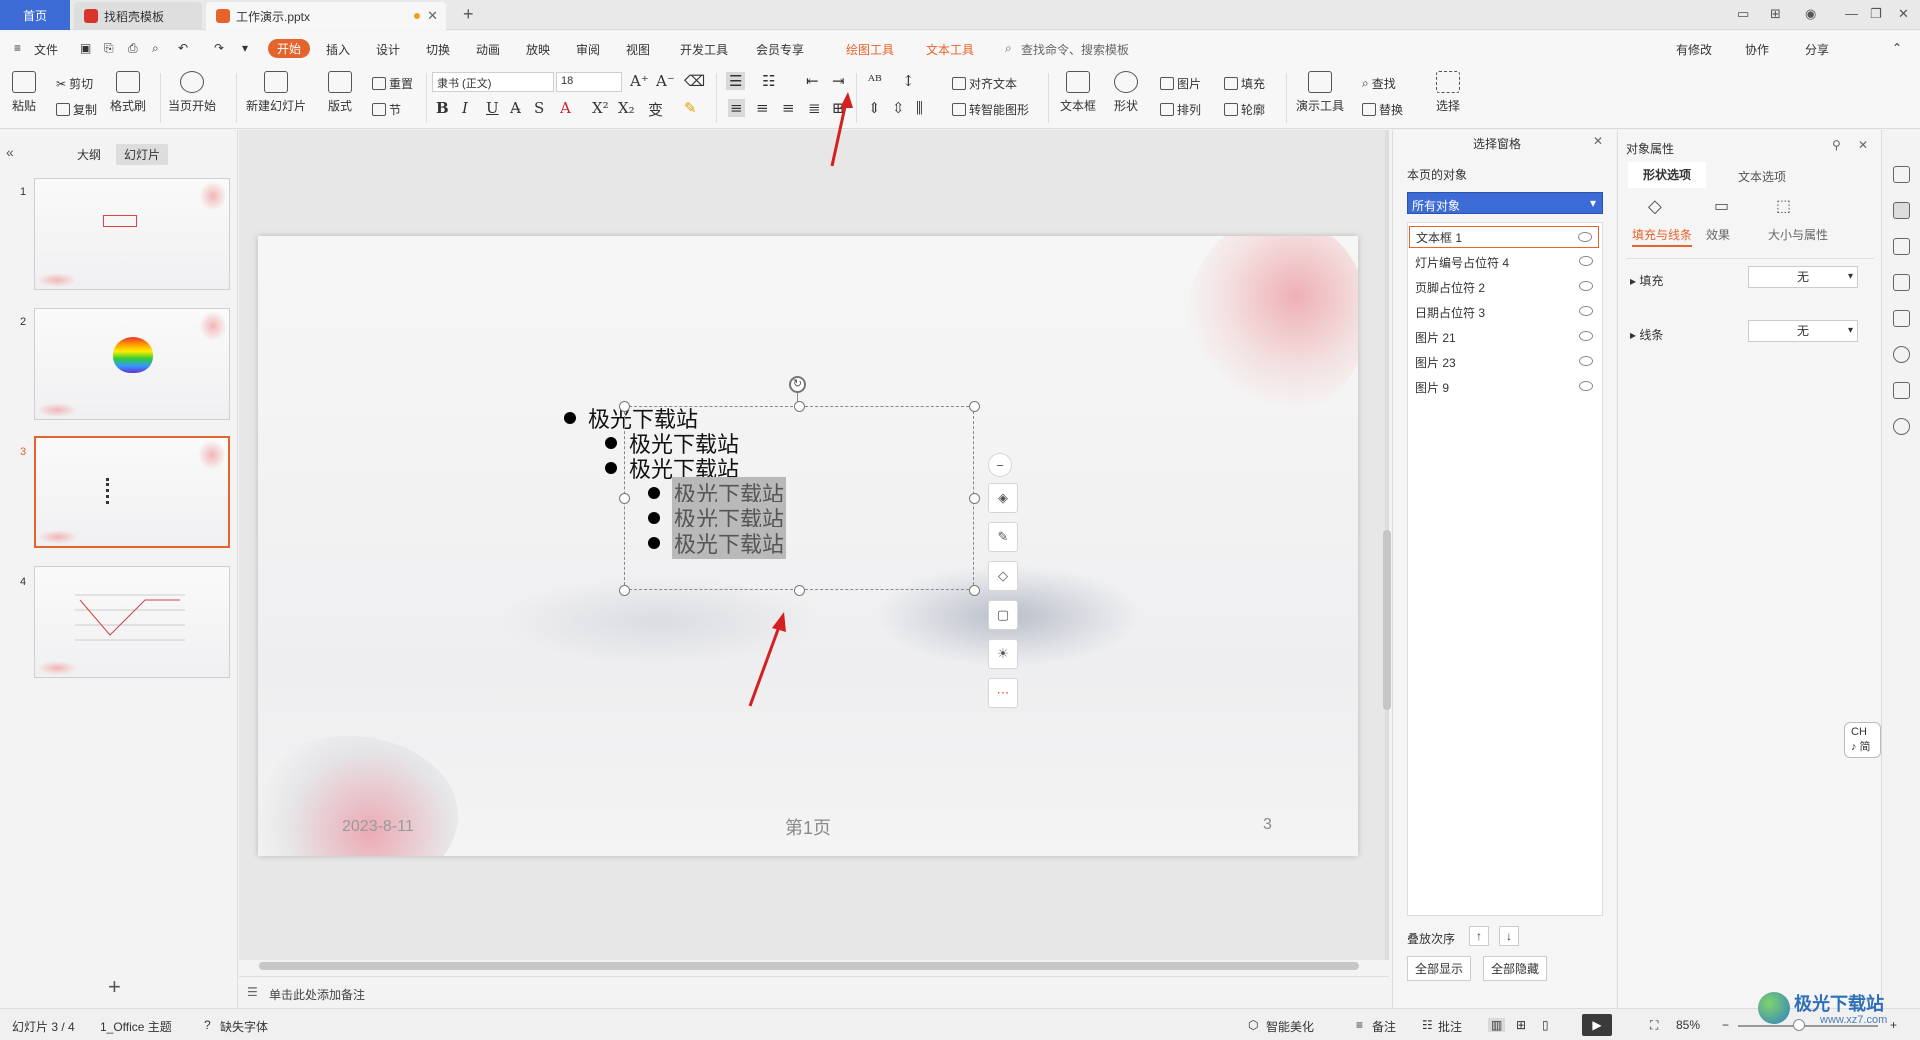  I want to click on undo-icon: ↶, so click(183, 48).